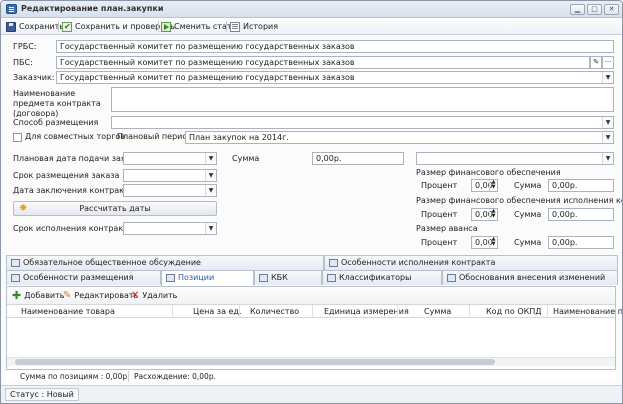 The width and height of the screenshot is (623, 404). I want to click on tab-label: Обоснования внесения изменений, so click(532, 277).